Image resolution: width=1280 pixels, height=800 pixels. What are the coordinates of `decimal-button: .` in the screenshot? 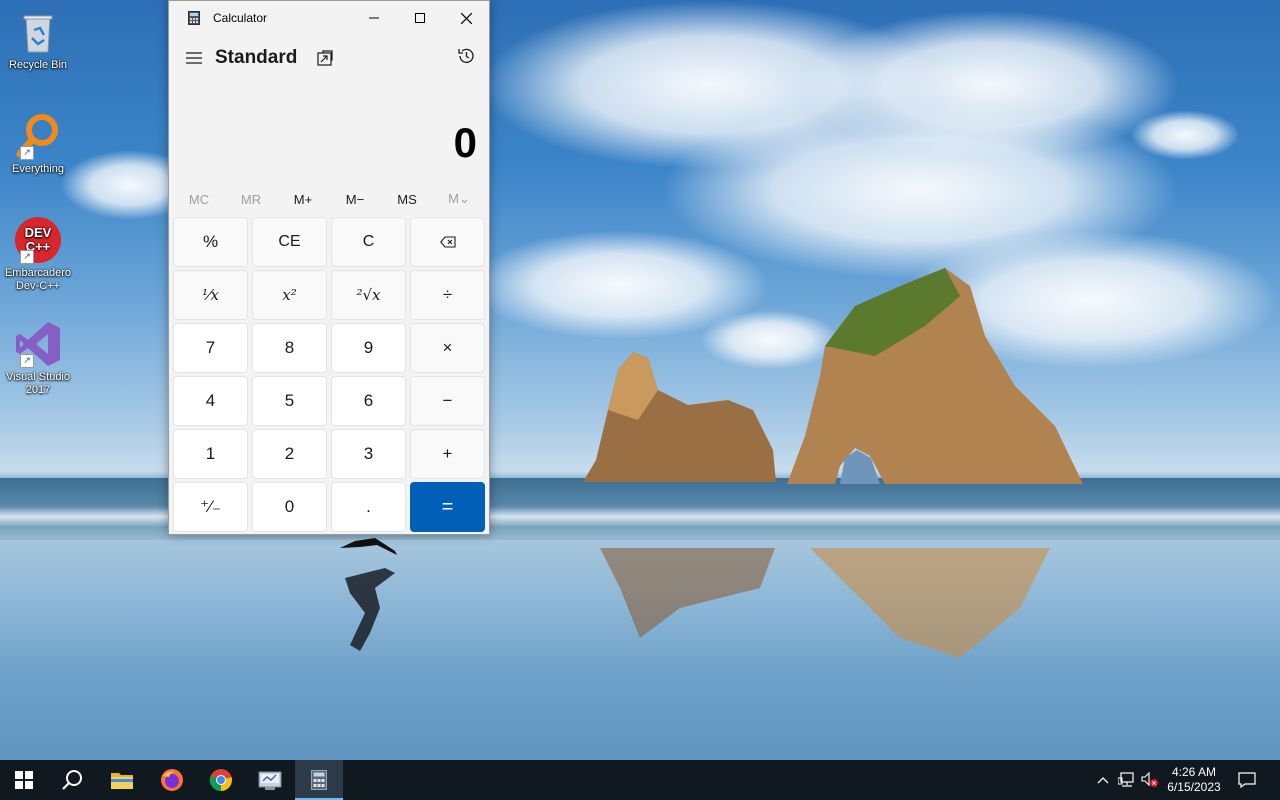 It's located at (368, 507).